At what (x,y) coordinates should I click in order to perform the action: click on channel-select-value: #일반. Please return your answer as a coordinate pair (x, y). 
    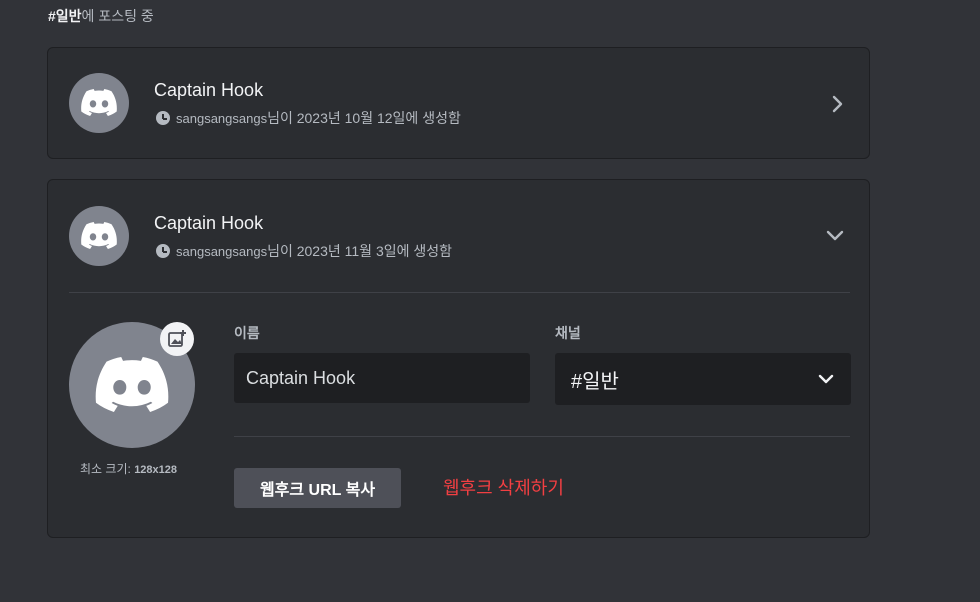
    Looking at the image, I should click on (595, 381).